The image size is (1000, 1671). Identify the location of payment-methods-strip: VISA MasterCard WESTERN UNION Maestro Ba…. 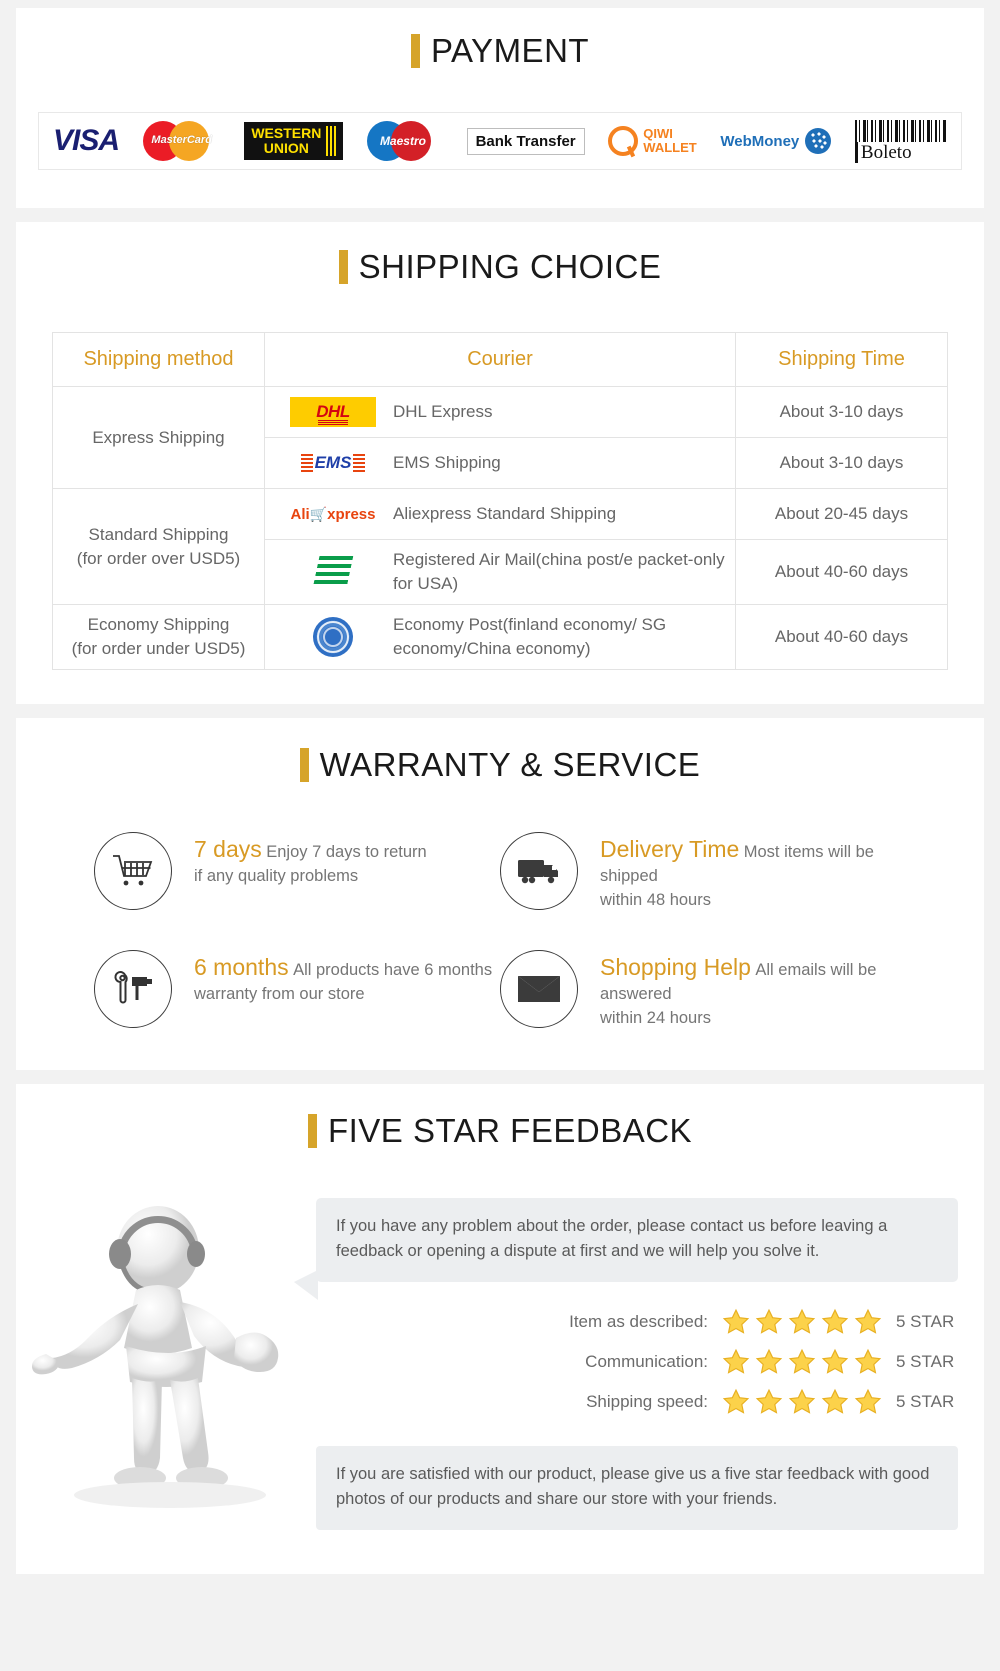
(500, 141).